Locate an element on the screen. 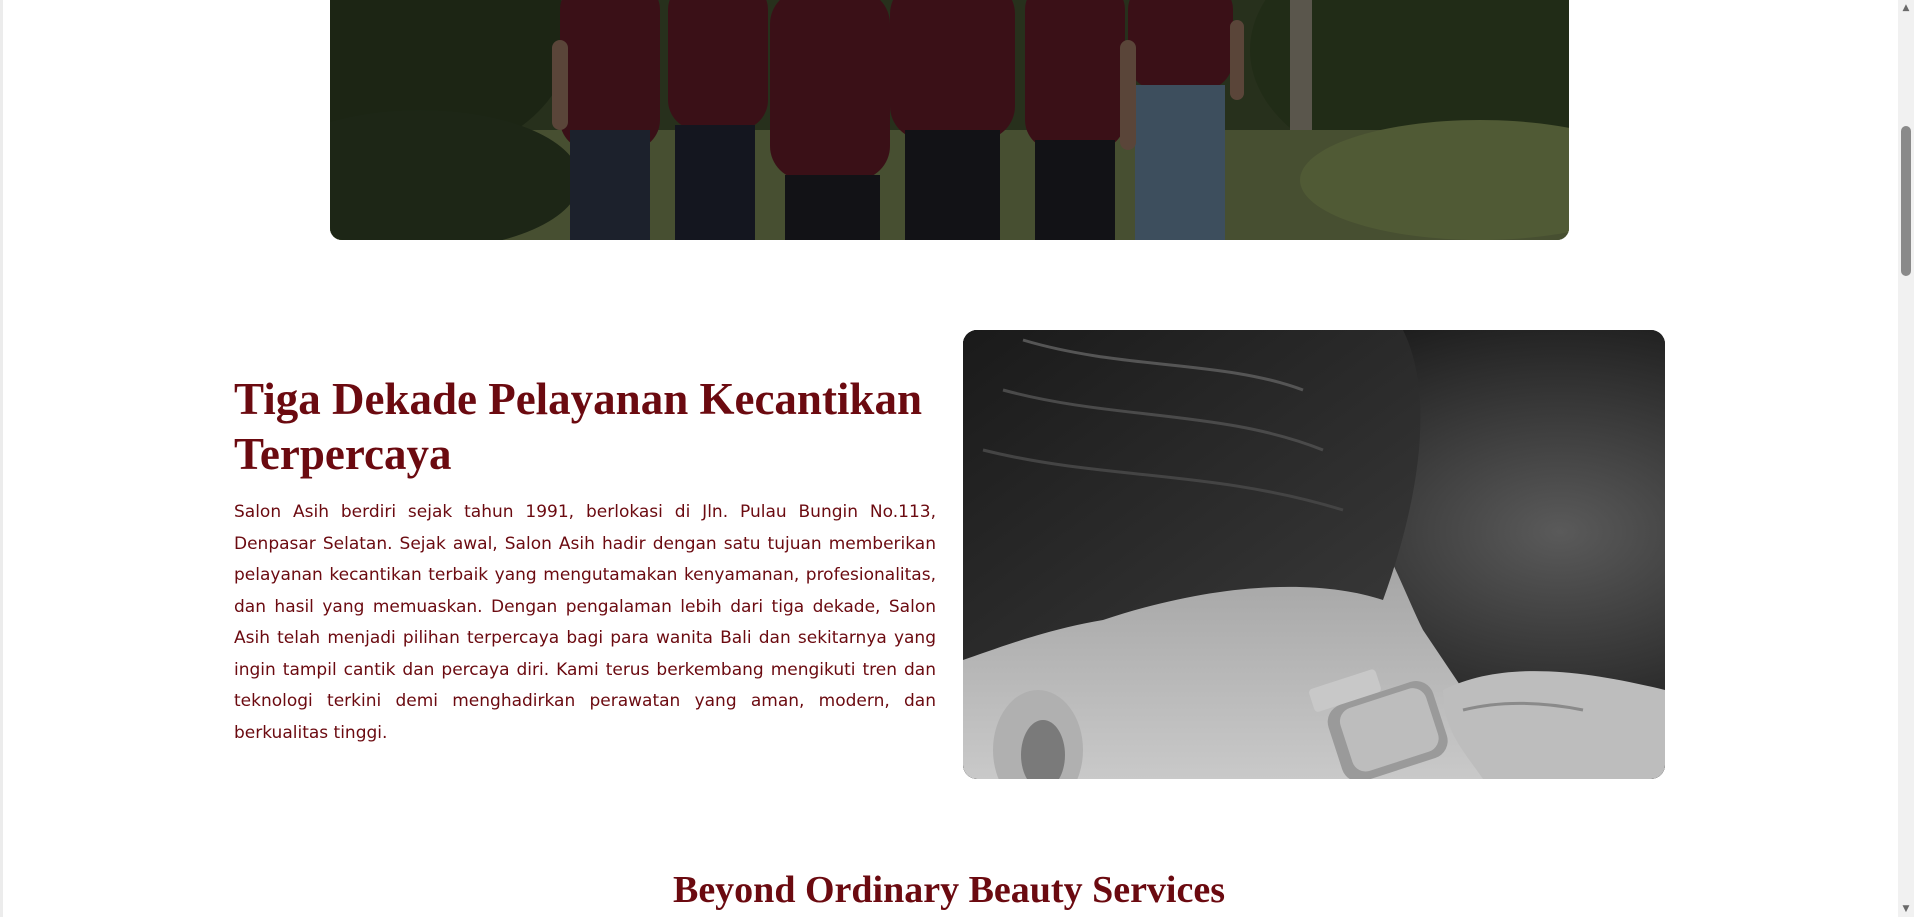 This screenshot has width=1914, height=917. scroll-up-arrow-icon: ▲ is located at coordinates (1906, 8).